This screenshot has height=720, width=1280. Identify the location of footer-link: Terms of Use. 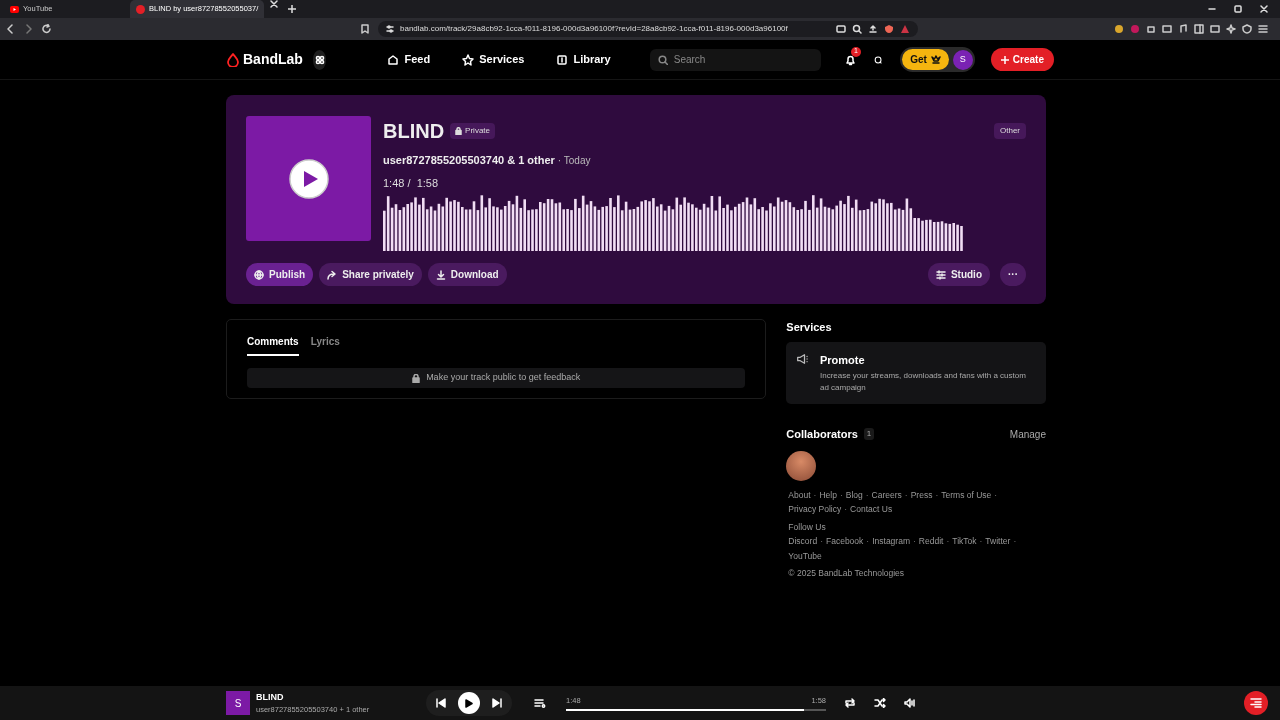
(966, 495).